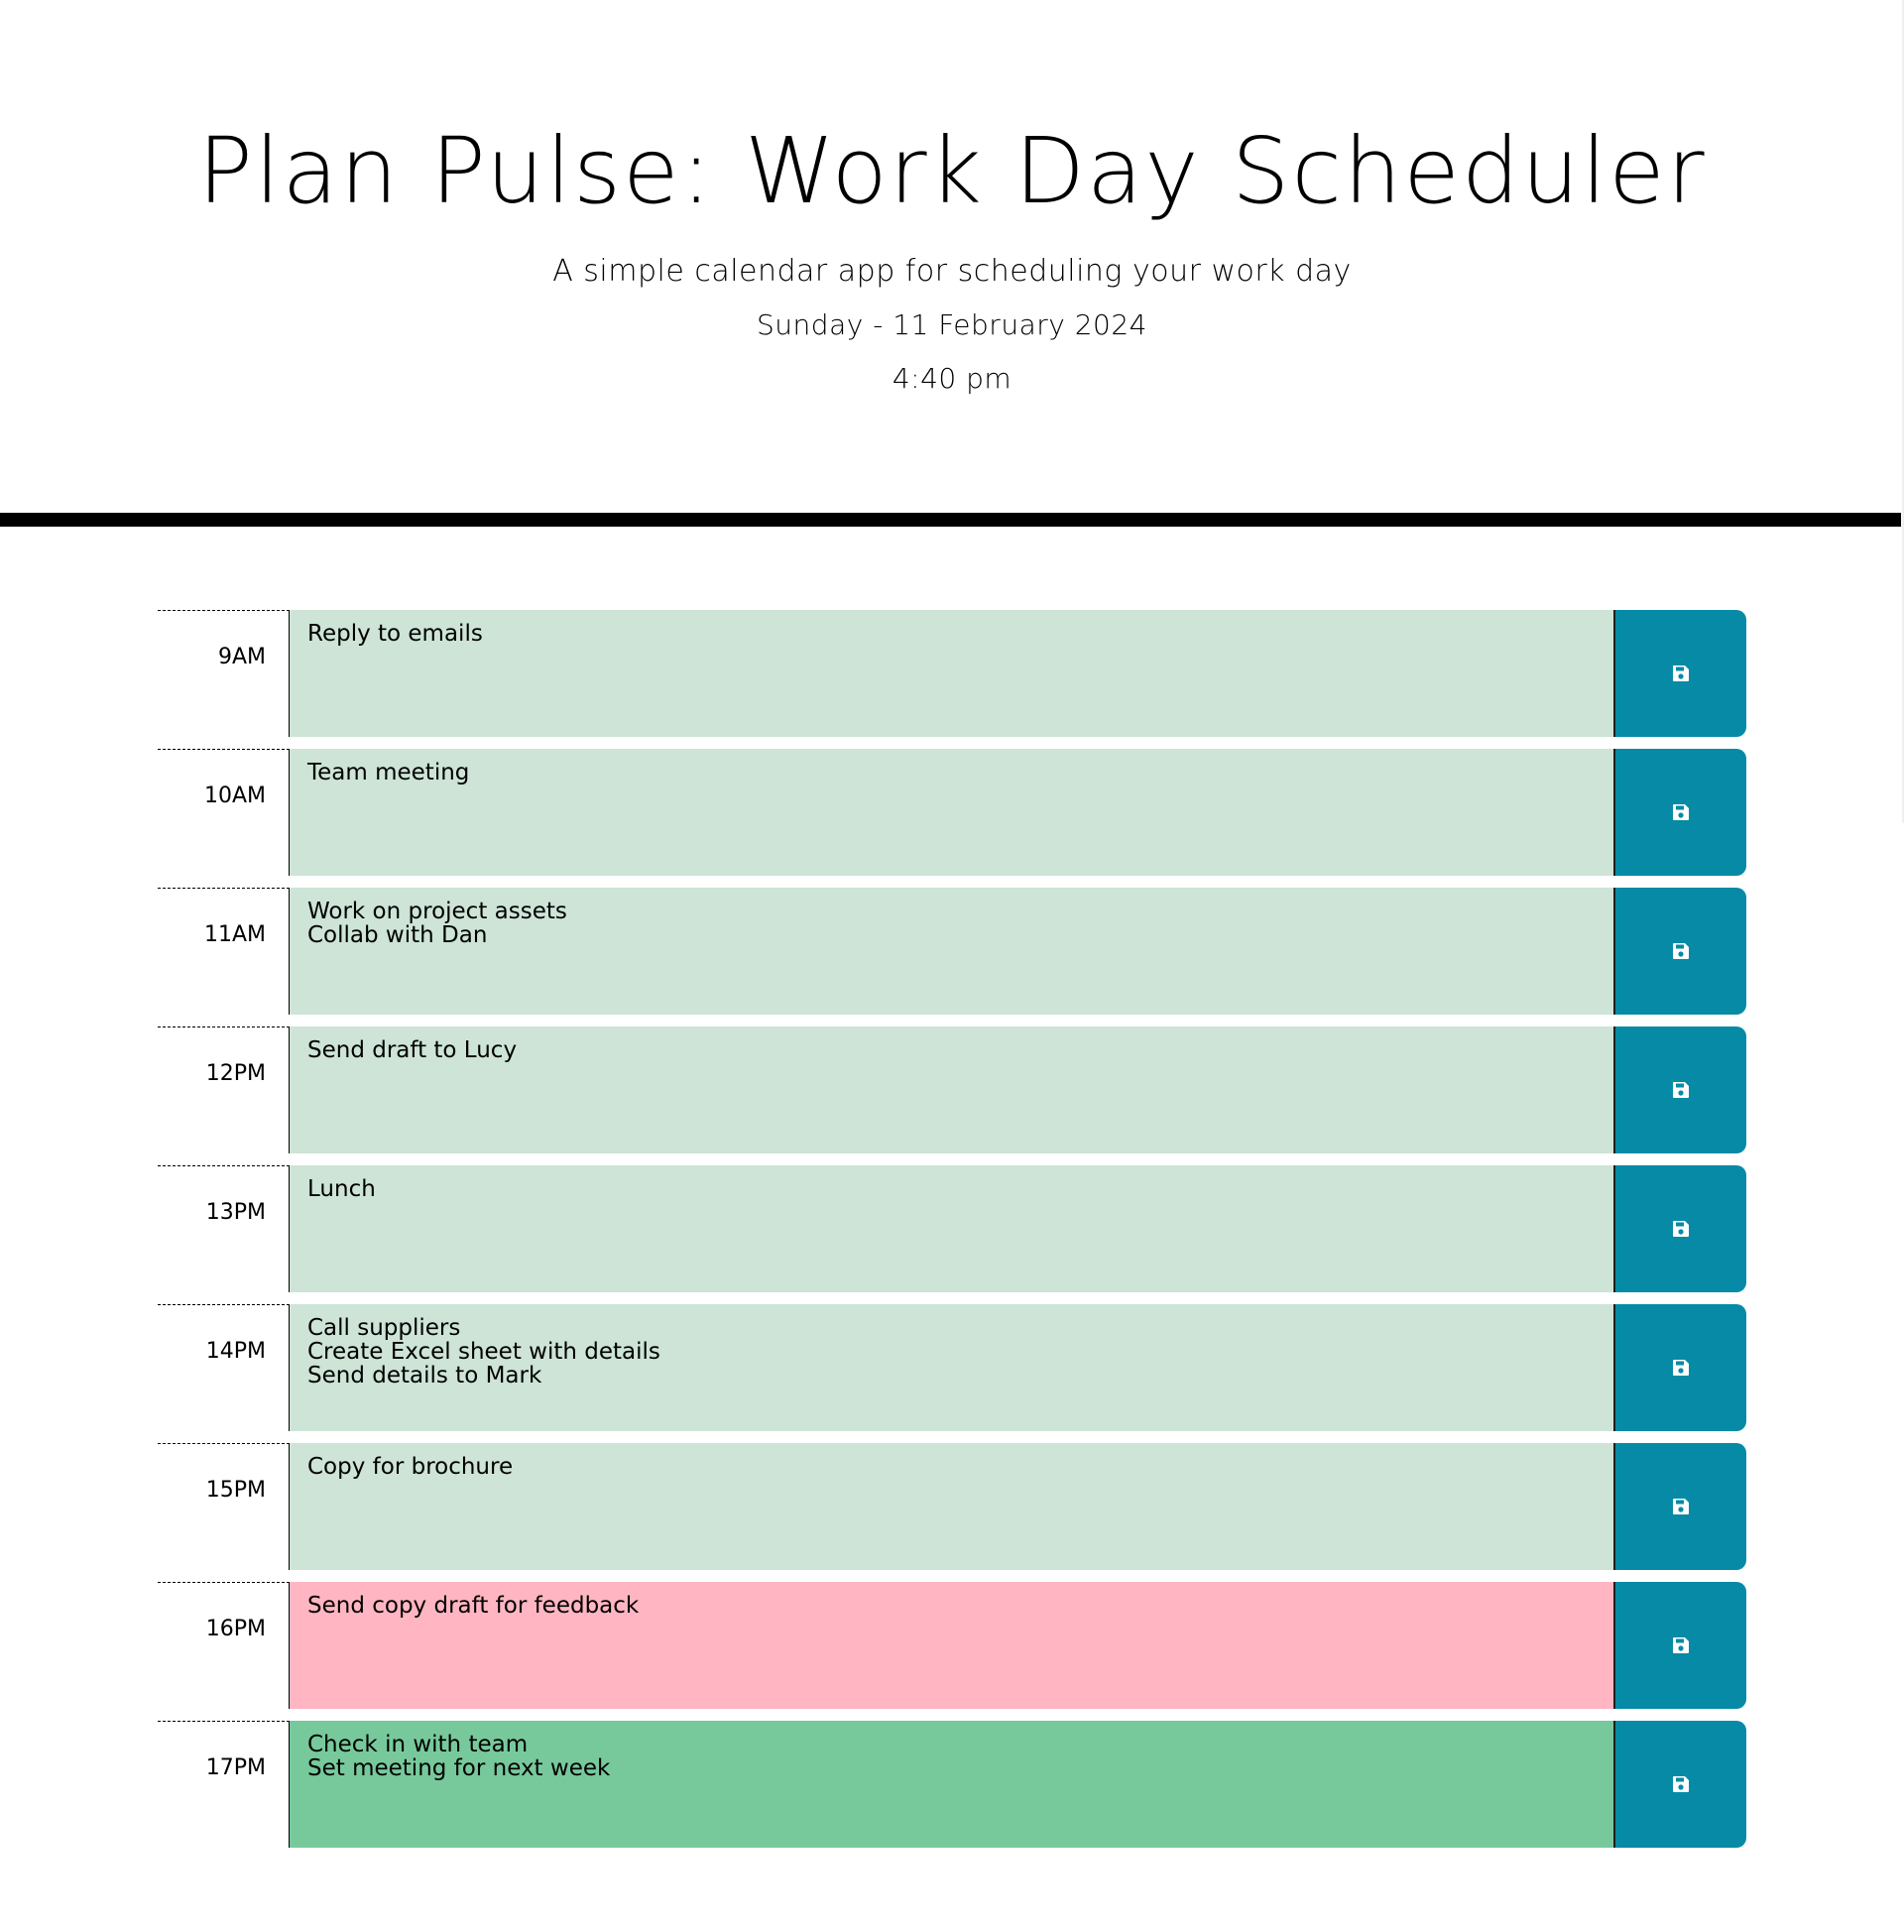 This screenshot has width=1904, height=1932. Describe the element at coordinates (437, 911) in the screenshot. I see `event-text-line: Work on project assets` at that location.